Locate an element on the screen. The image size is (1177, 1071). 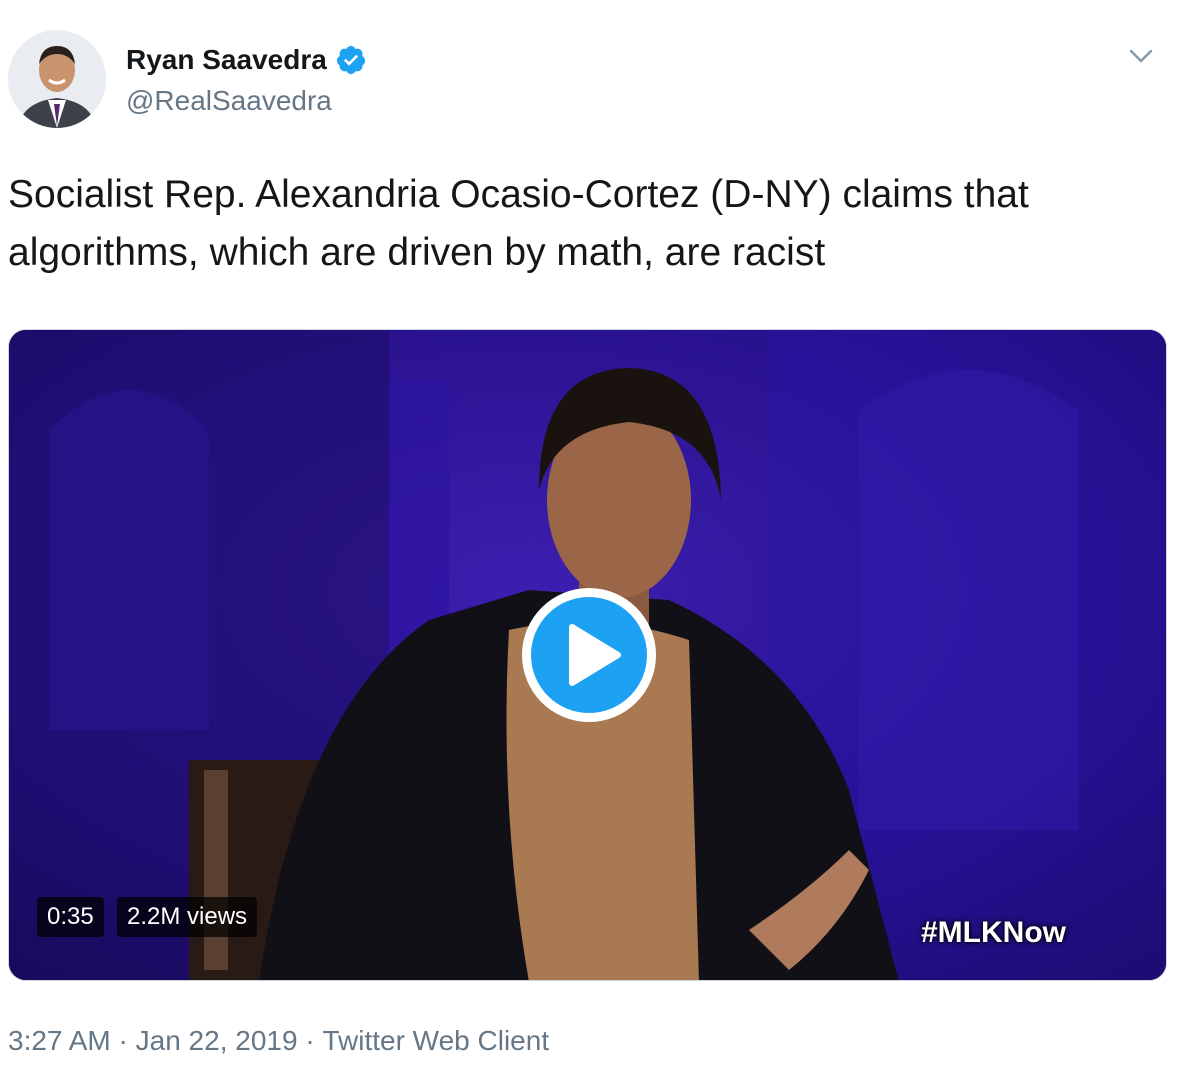
author-handle: @RealSaavedra is located at coordinates (229, 101).